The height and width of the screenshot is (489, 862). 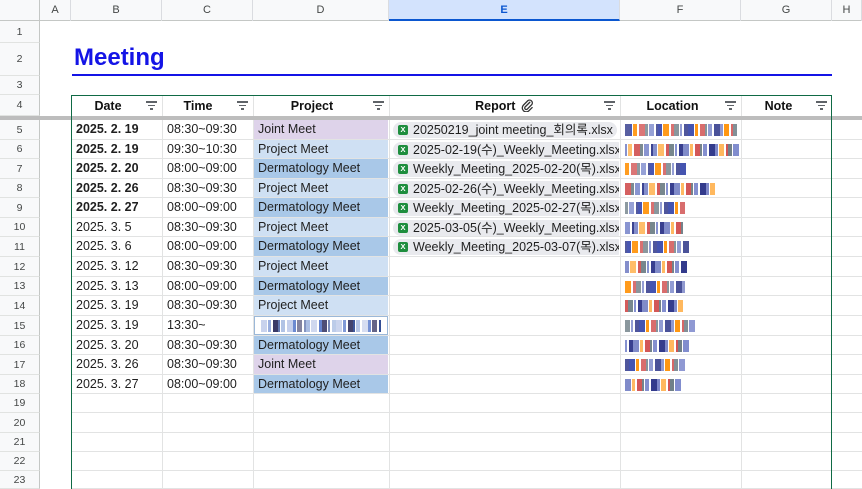 What do you see at coordinates (20, 130) in the screenshot?
I see `row-header-5: 5` at bounding box center [20, 130].